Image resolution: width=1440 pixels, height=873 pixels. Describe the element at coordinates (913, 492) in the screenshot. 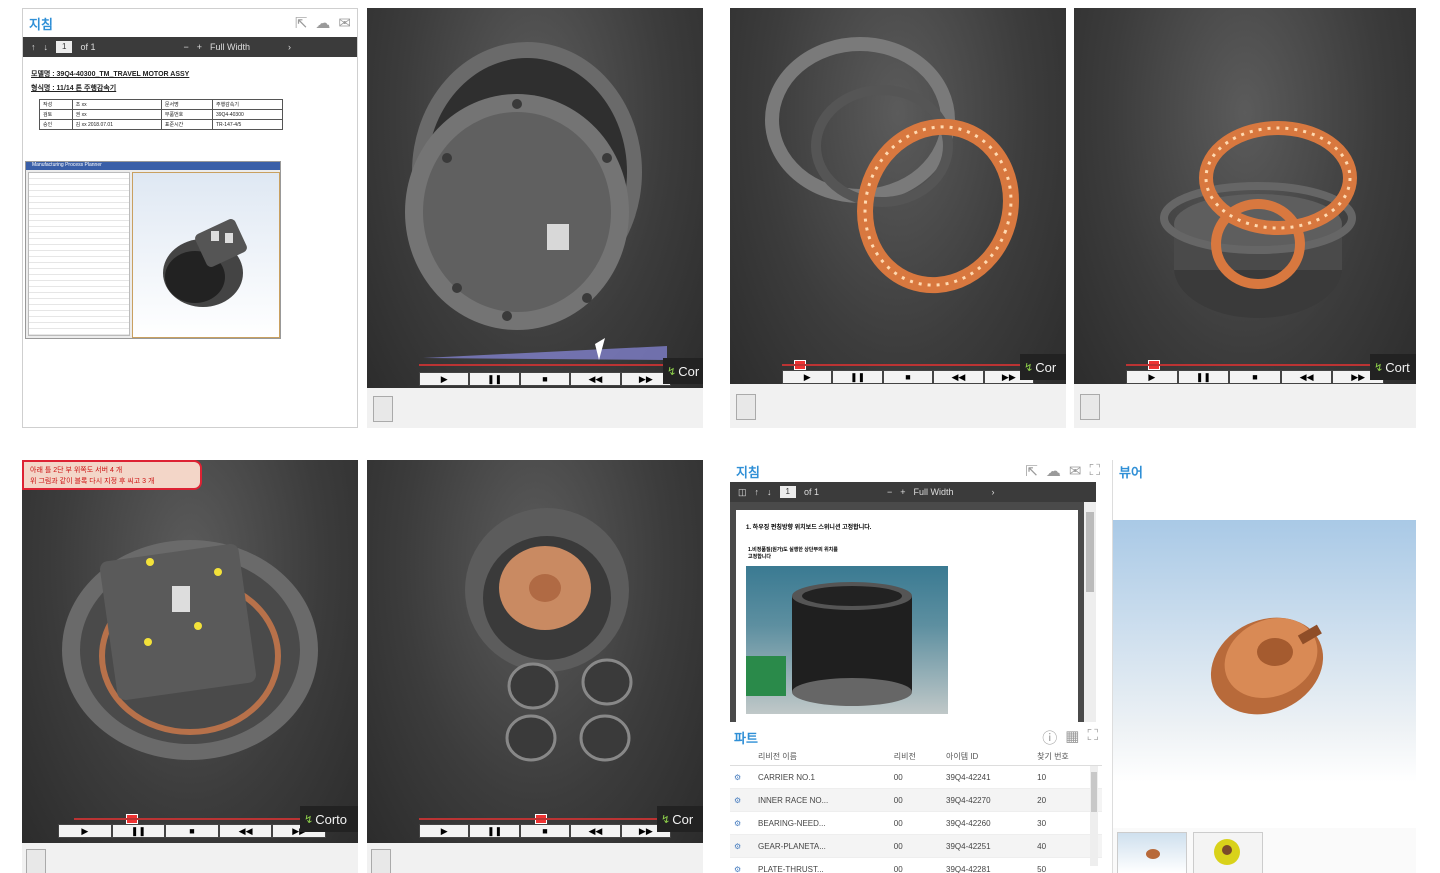

I see `pdf-toolbar: ◫ ↑ ↓ 1 of 1 − + Full Width ›` at that location.